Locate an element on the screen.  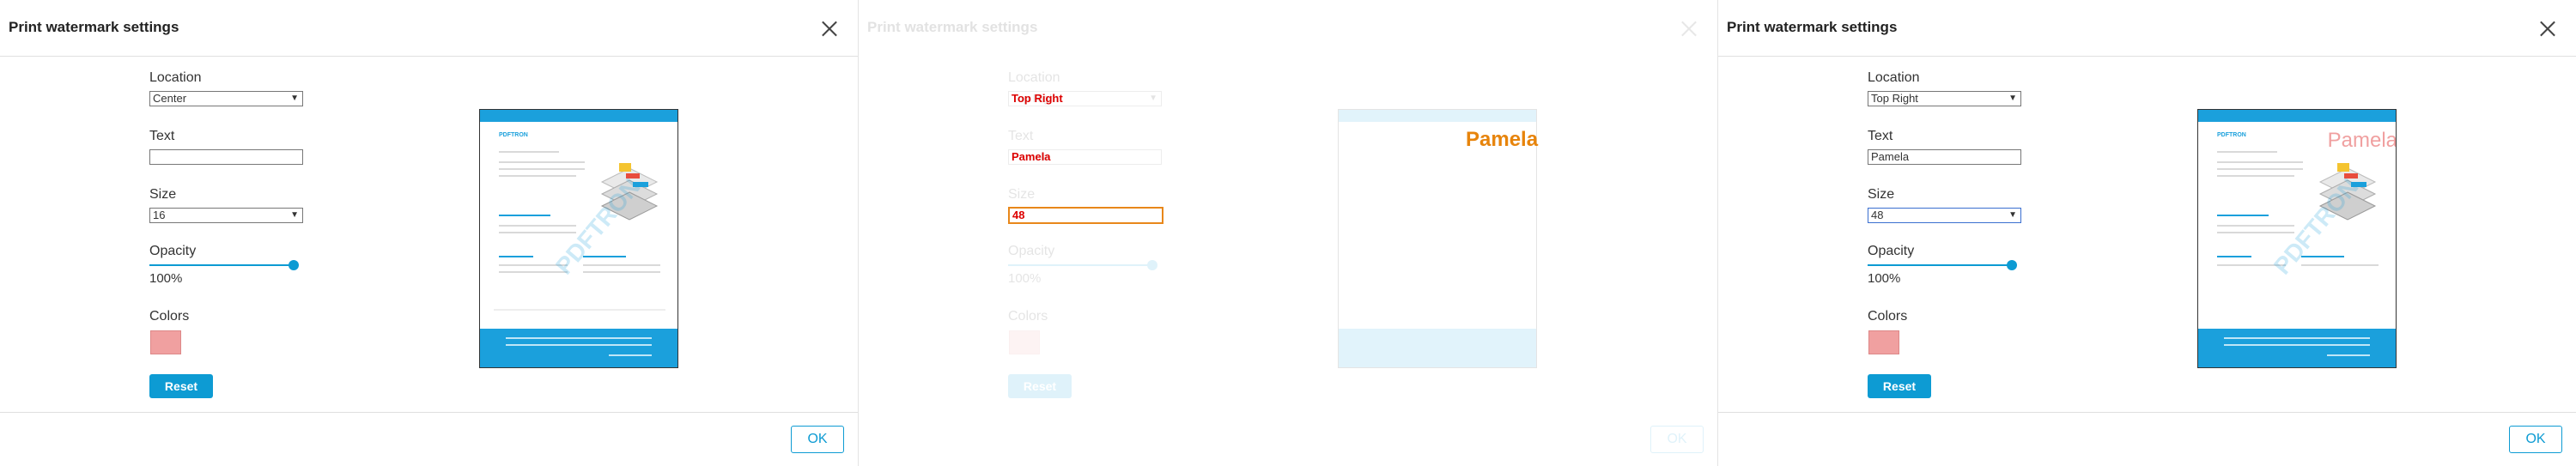
size-select-focused: 48 is located at coordinates (1085, 215).